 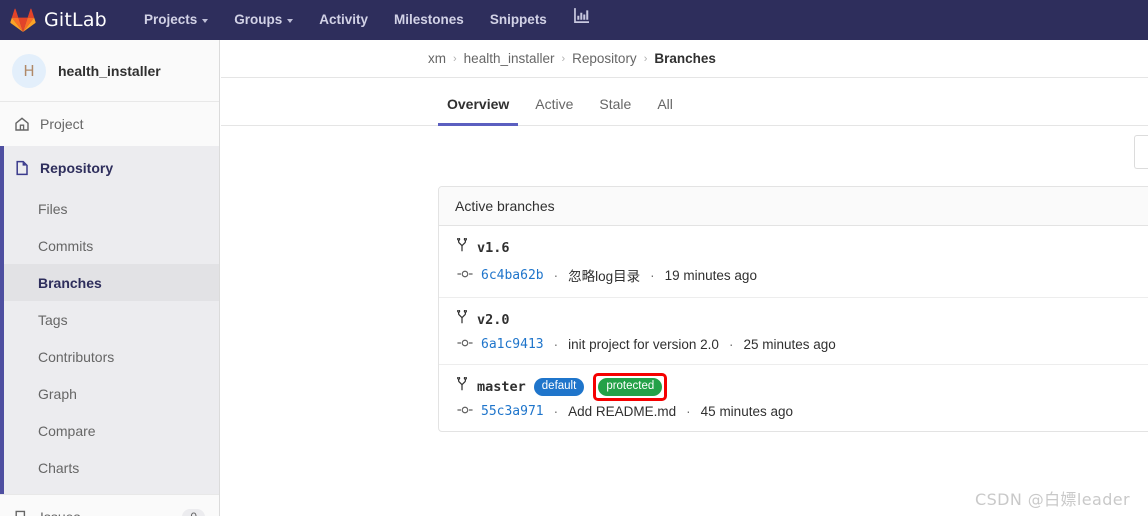 I want to click on nav-link-projects: Projects, so click(x=176, y=20).